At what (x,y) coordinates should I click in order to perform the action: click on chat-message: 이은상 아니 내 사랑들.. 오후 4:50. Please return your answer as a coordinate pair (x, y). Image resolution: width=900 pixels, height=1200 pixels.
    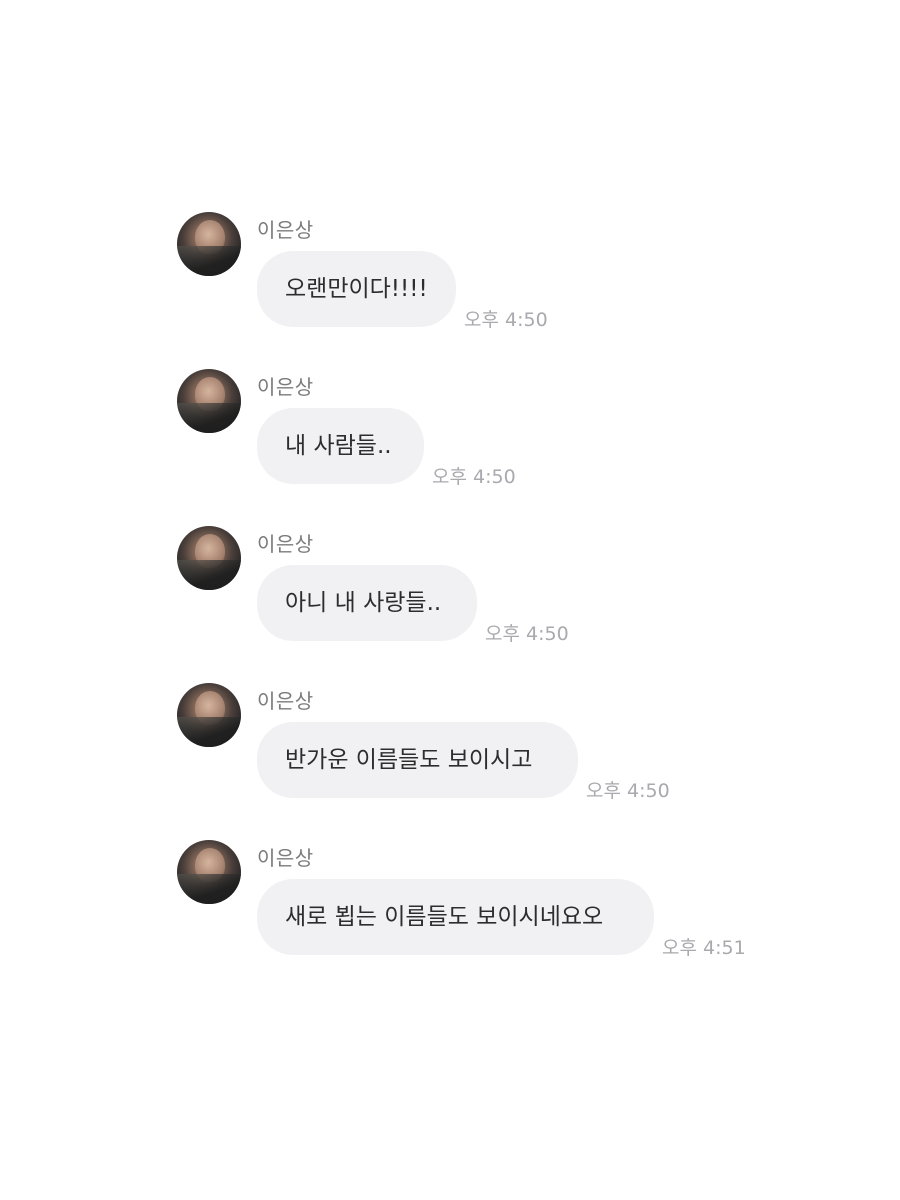
    Looking at the image, I should click on (450, 601).